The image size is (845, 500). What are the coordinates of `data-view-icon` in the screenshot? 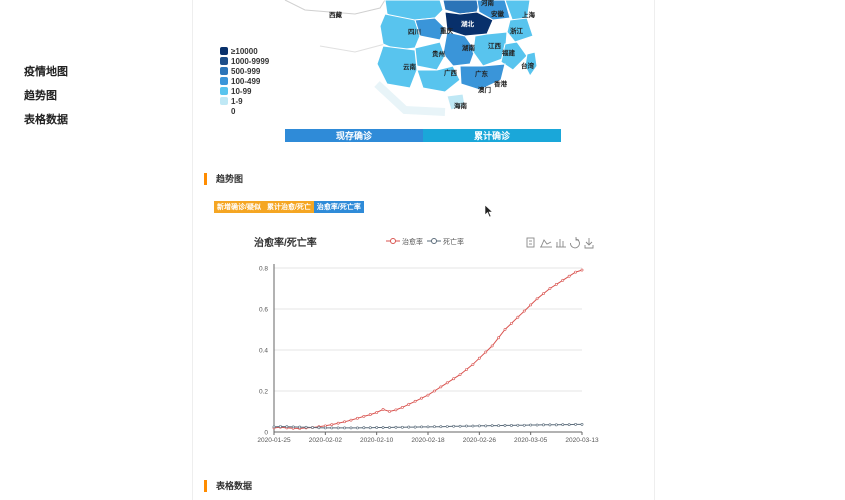 It's located at (530, 242).